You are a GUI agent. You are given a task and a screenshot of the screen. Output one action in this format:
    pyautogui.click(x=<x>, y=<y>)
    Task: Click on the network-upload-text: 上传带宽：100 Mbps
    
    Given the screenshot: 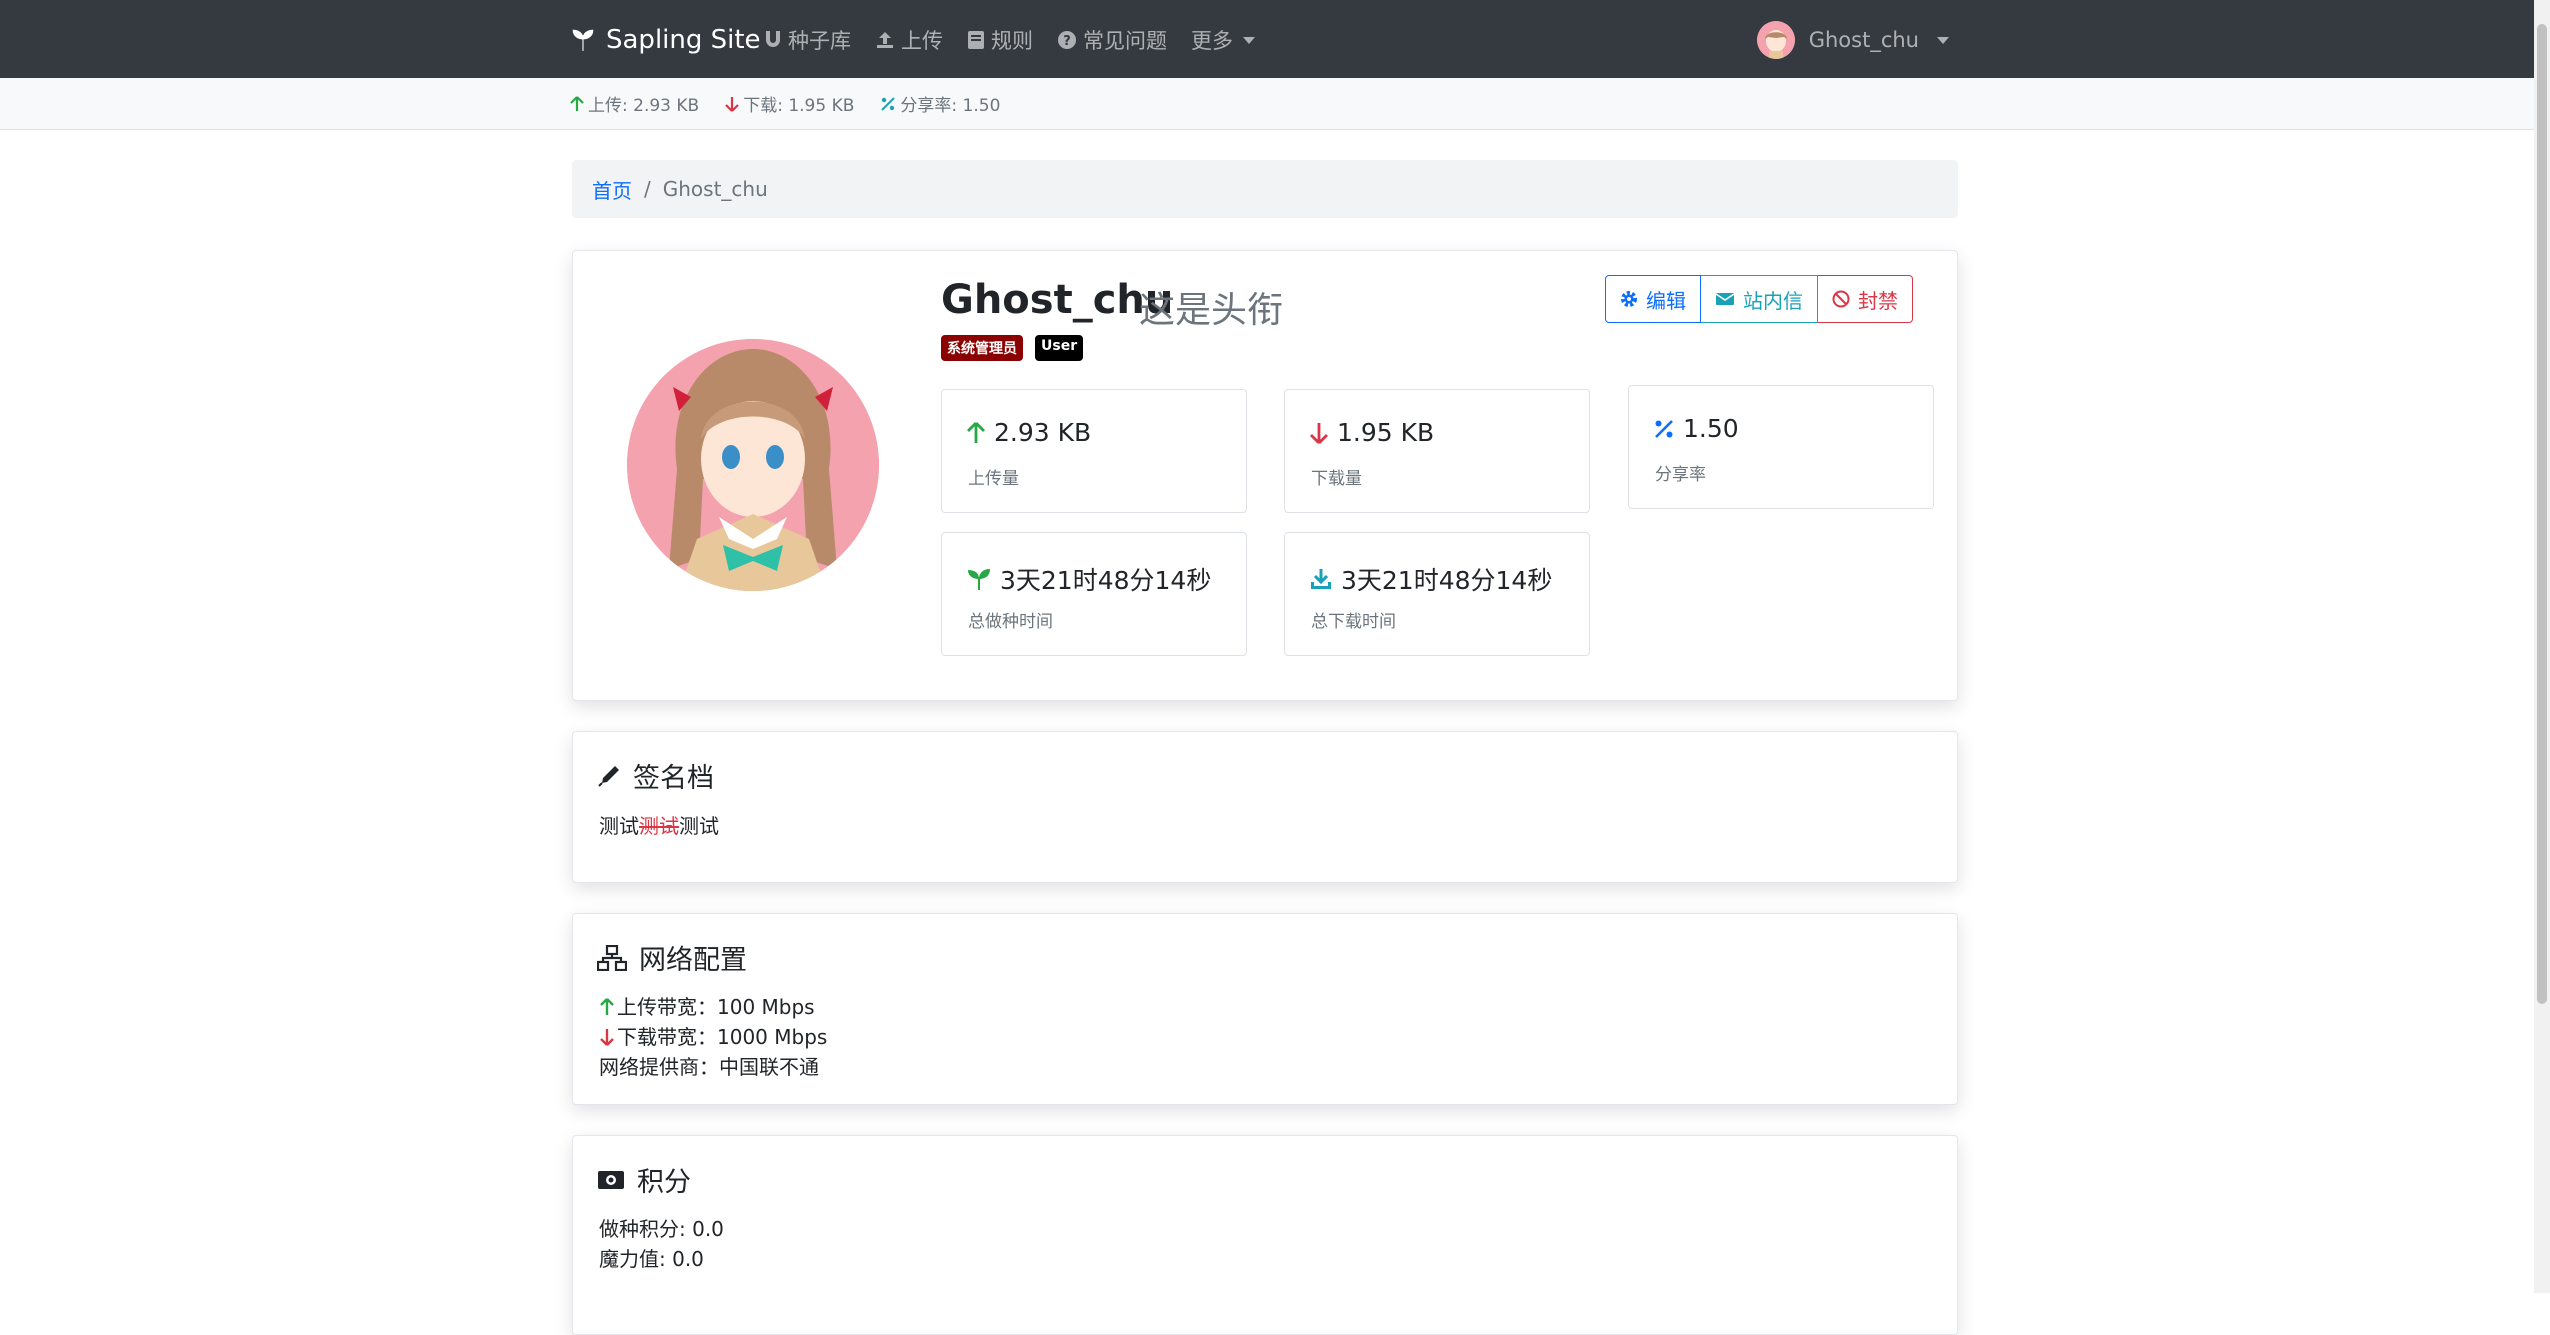 What is the action you would take?
    pyautogui.click(x=716, y=1007)
    